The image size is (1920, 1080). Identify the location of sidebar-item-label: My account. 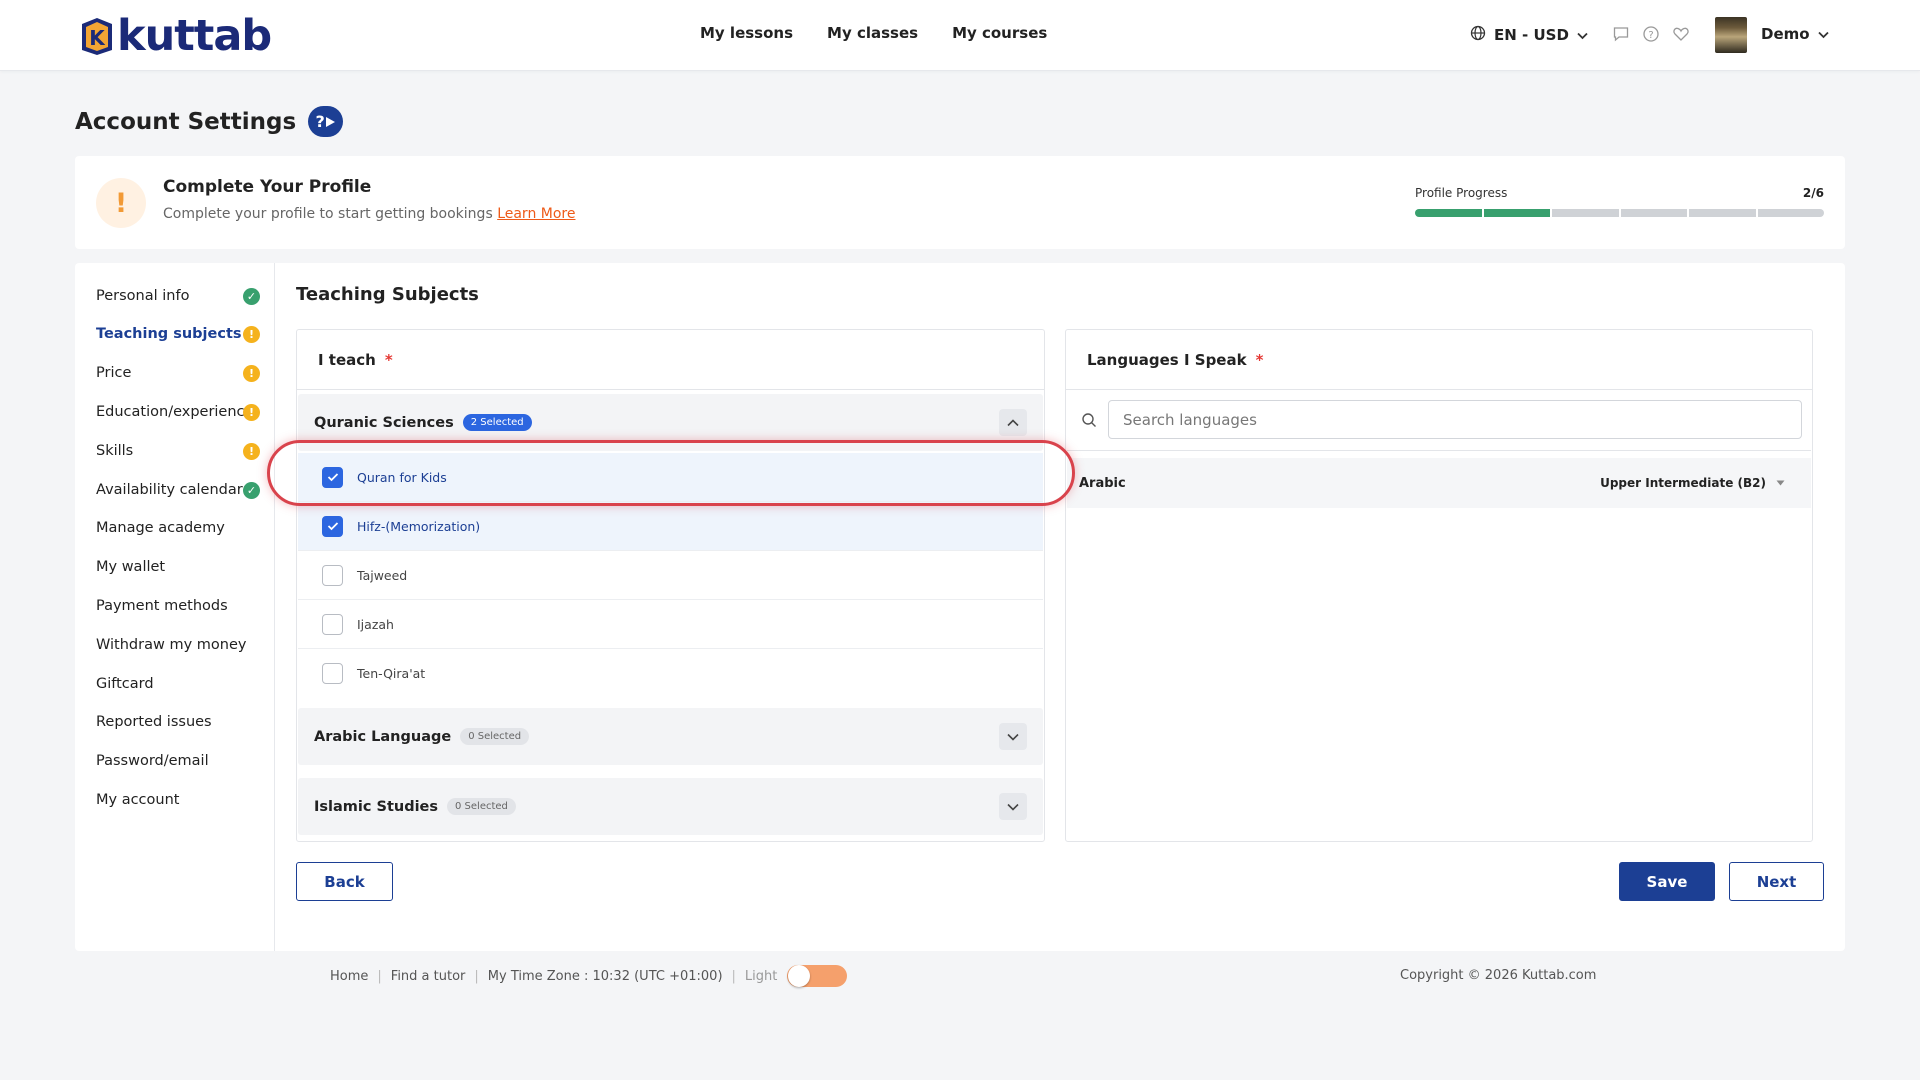
(138, 800).